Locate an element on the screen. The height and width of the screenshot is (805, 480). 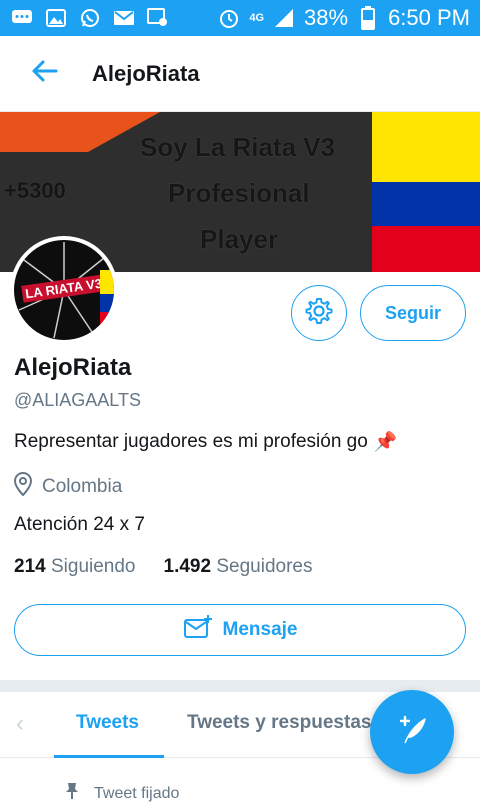
gear-icon is located at coordinates (319, 313).